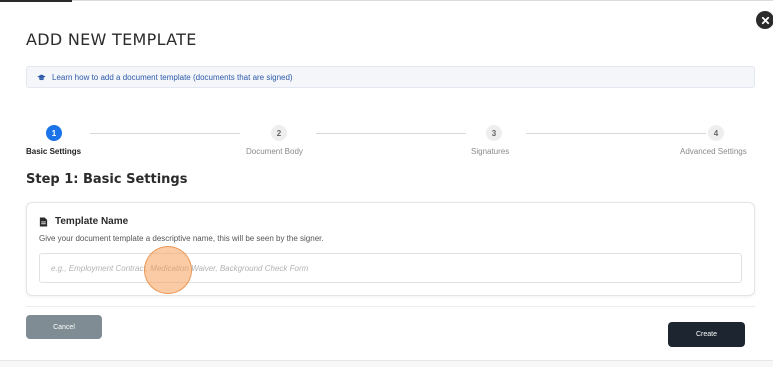  I want to click on step-heading: Step 1: Basic Settings, so click(107, 179).